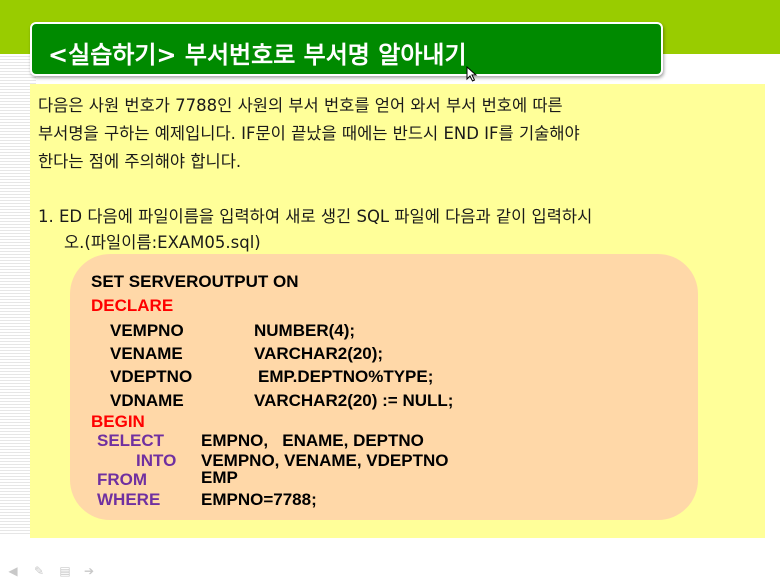 This screenshot has width=780, height=586. I want to click on code-where-condition: EMPNO=7788;, so click(259, 499).